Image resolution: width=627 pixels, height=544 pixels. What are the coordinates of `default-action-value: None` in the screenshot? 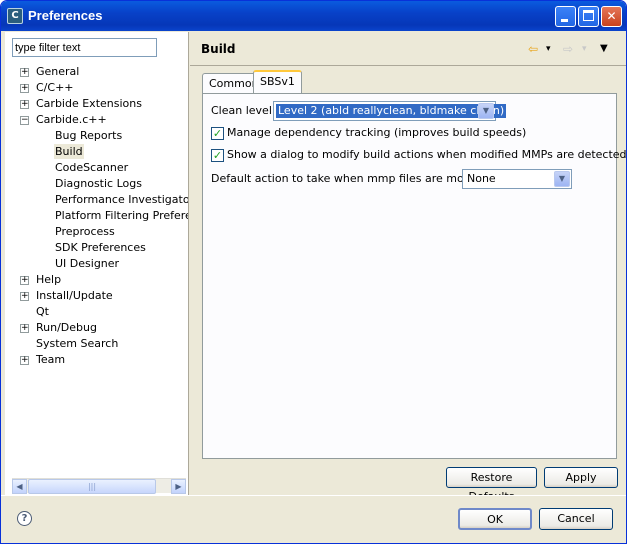 It's located at (481, 178).